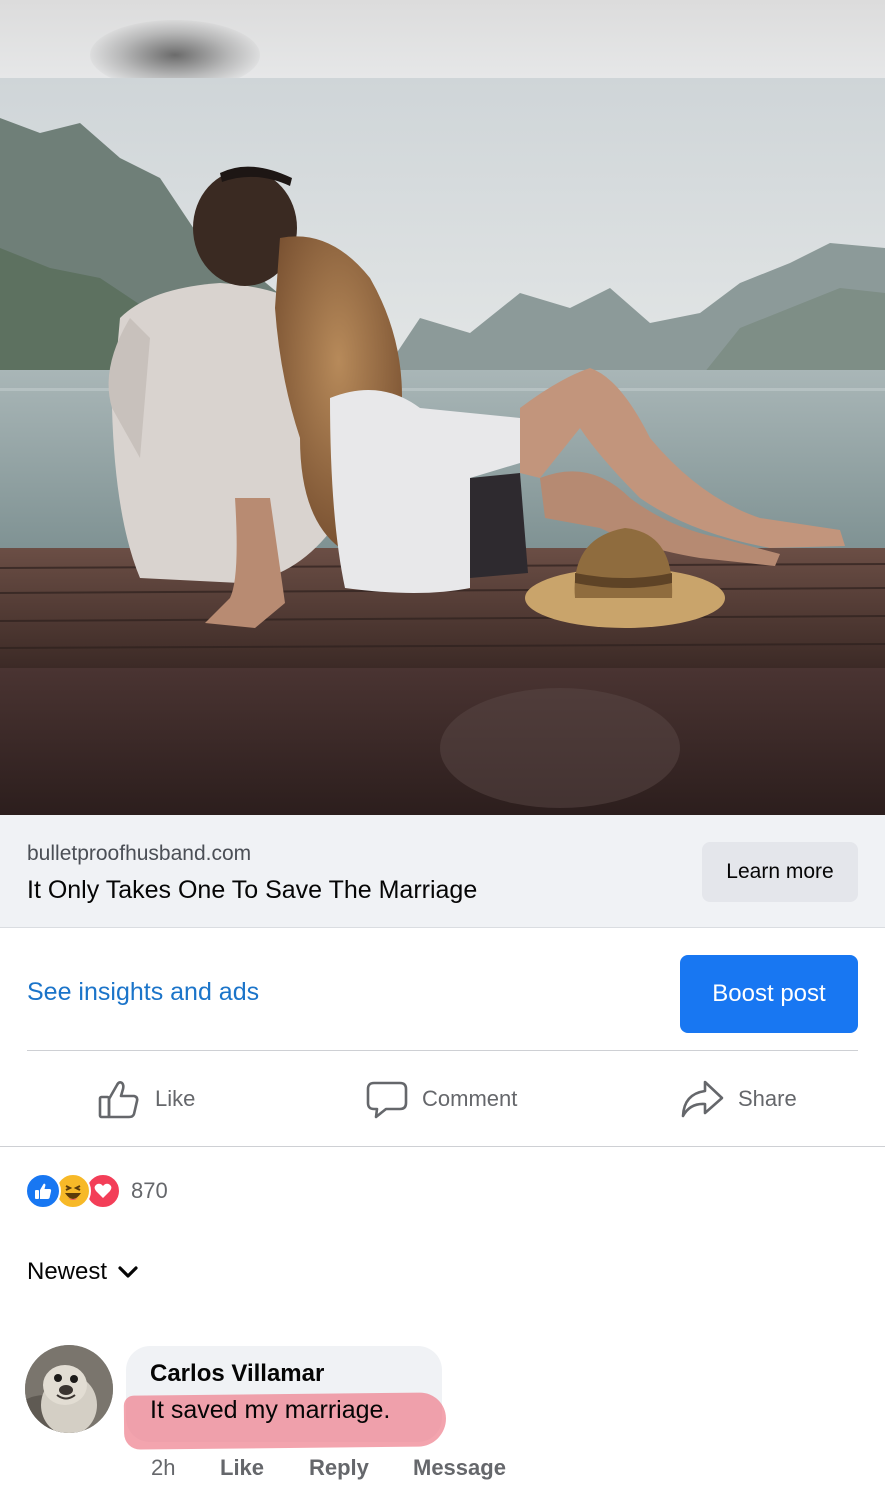 The width and height of the screenshot is (885, 1500). I want to click on top-blurred-strip, so click(442, 39).